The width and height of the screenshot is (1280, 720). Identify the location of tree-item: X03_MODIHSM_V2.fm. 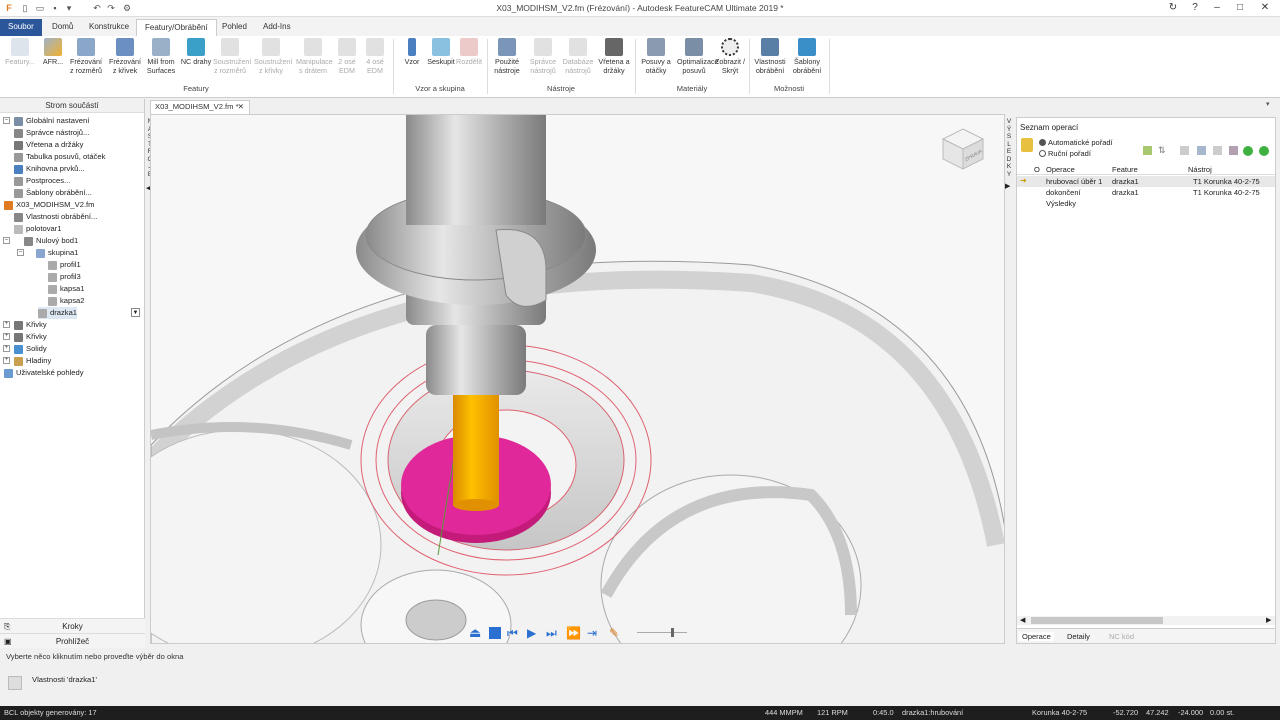
(49, 205).